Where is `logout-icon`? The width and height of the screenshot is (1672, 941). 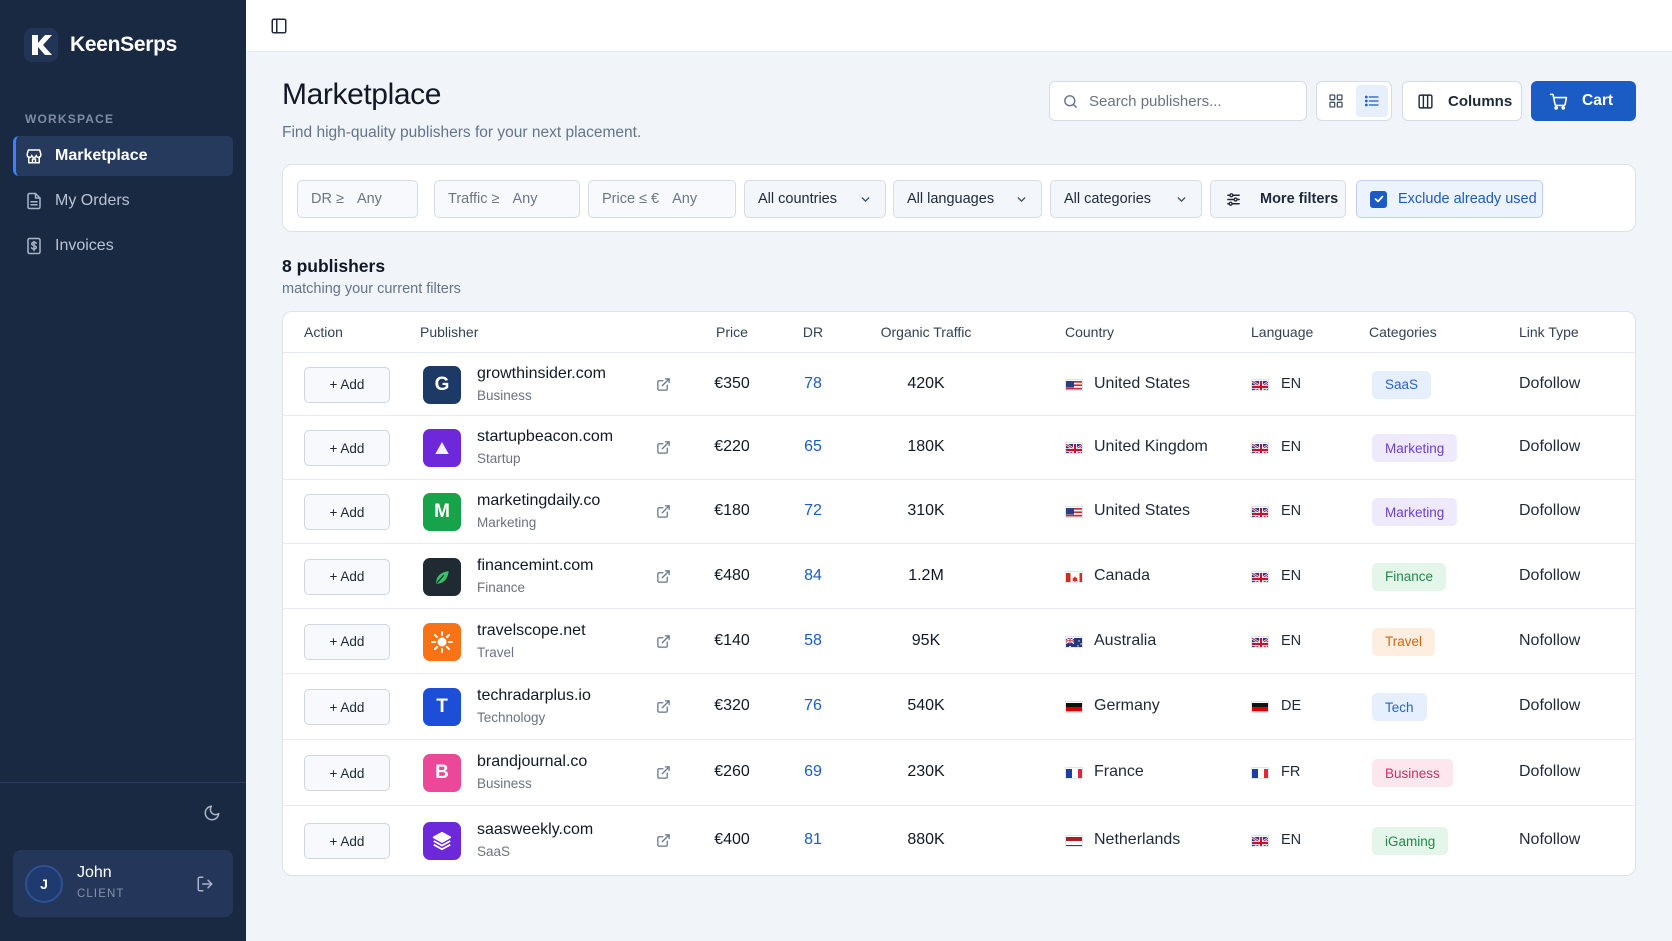 logout-icon is located at coordinates (205, 884).